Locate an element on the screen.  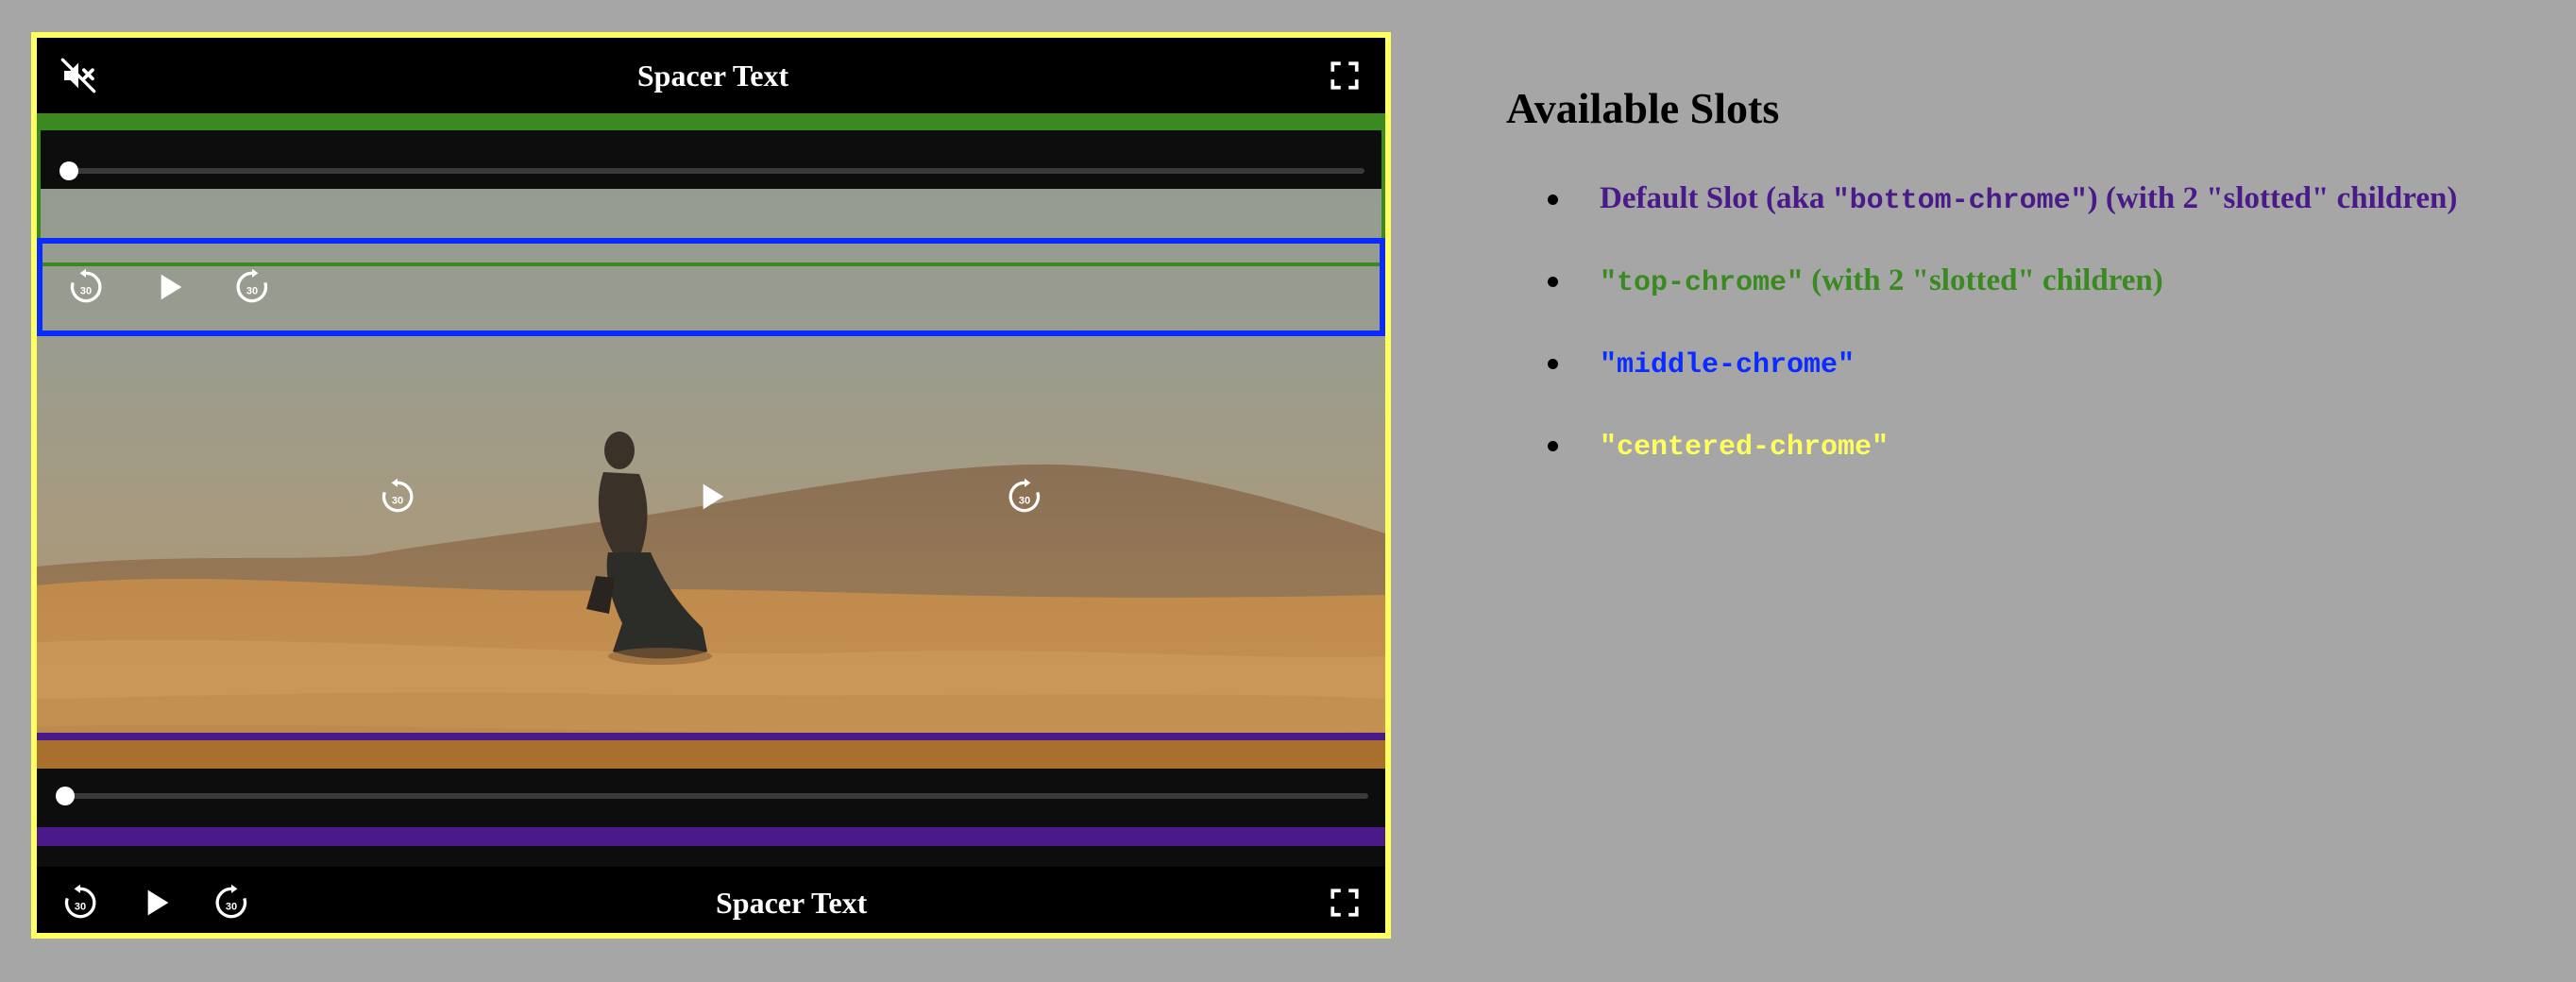
bottom-chrome-top-border is located at coordinates (711, 736).